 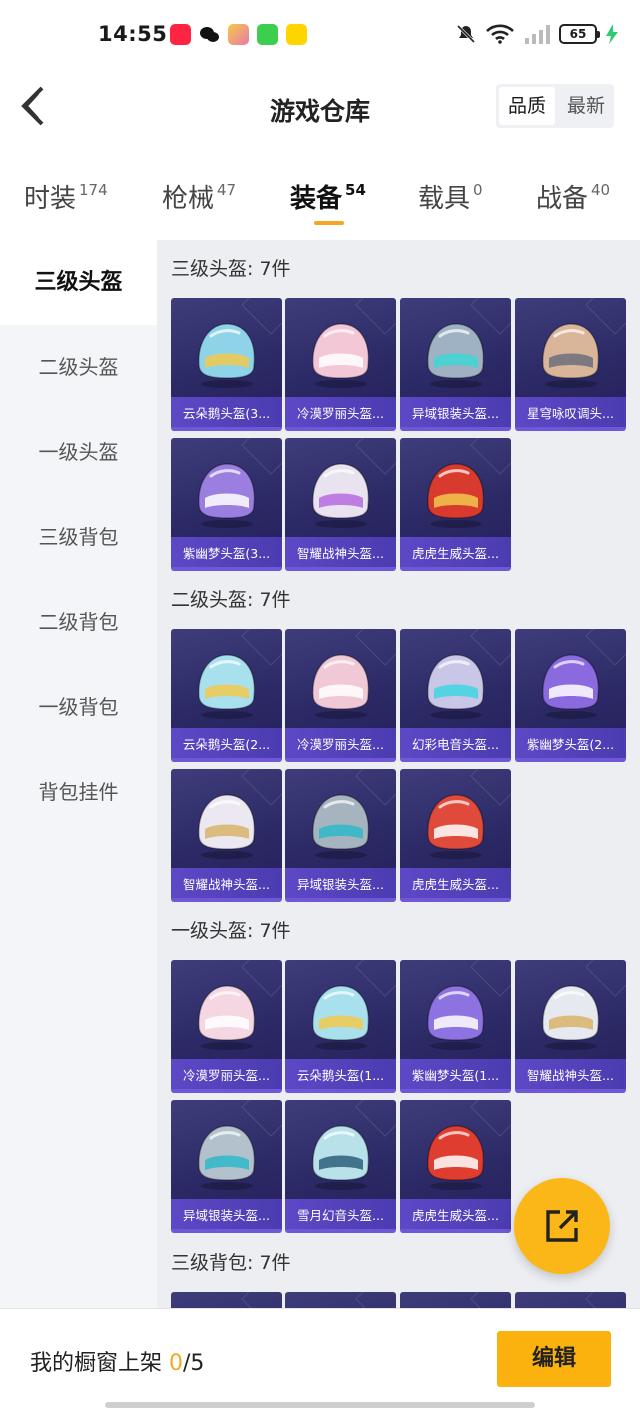 I want to click on status-bar: 14:55 65, so click(x=320, y=35).